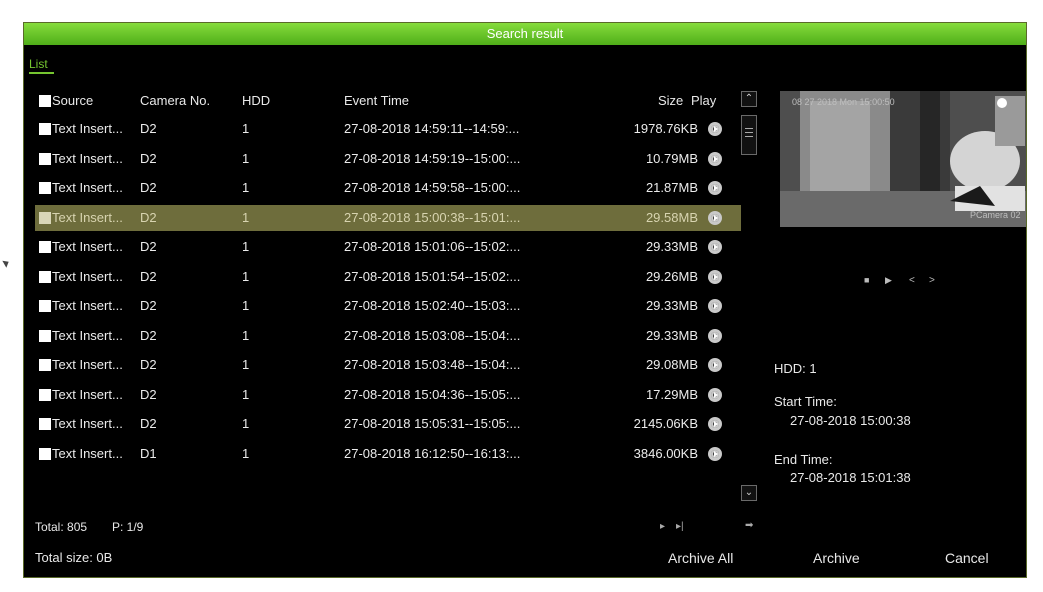 This screenshot has width=1043, height=592. What do you see at coordinates (377, 100) in the screenshot?
I see `column-header-event-time: Event Time` at bounding box center [377, 100].